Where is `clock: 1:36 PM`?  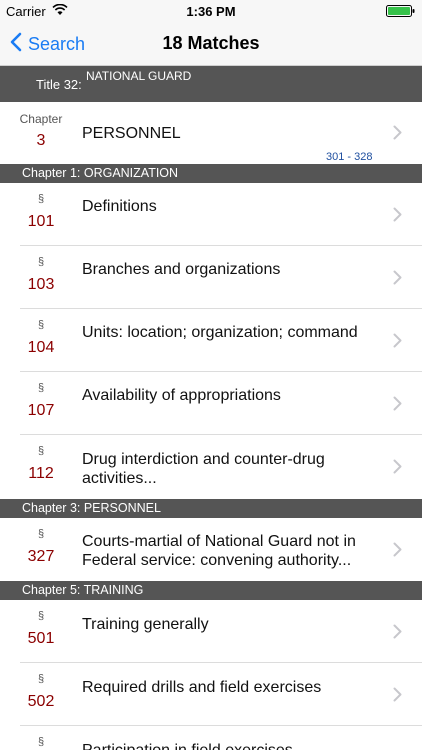
clock: 1:36 PM is located at coordinates (211, 11).